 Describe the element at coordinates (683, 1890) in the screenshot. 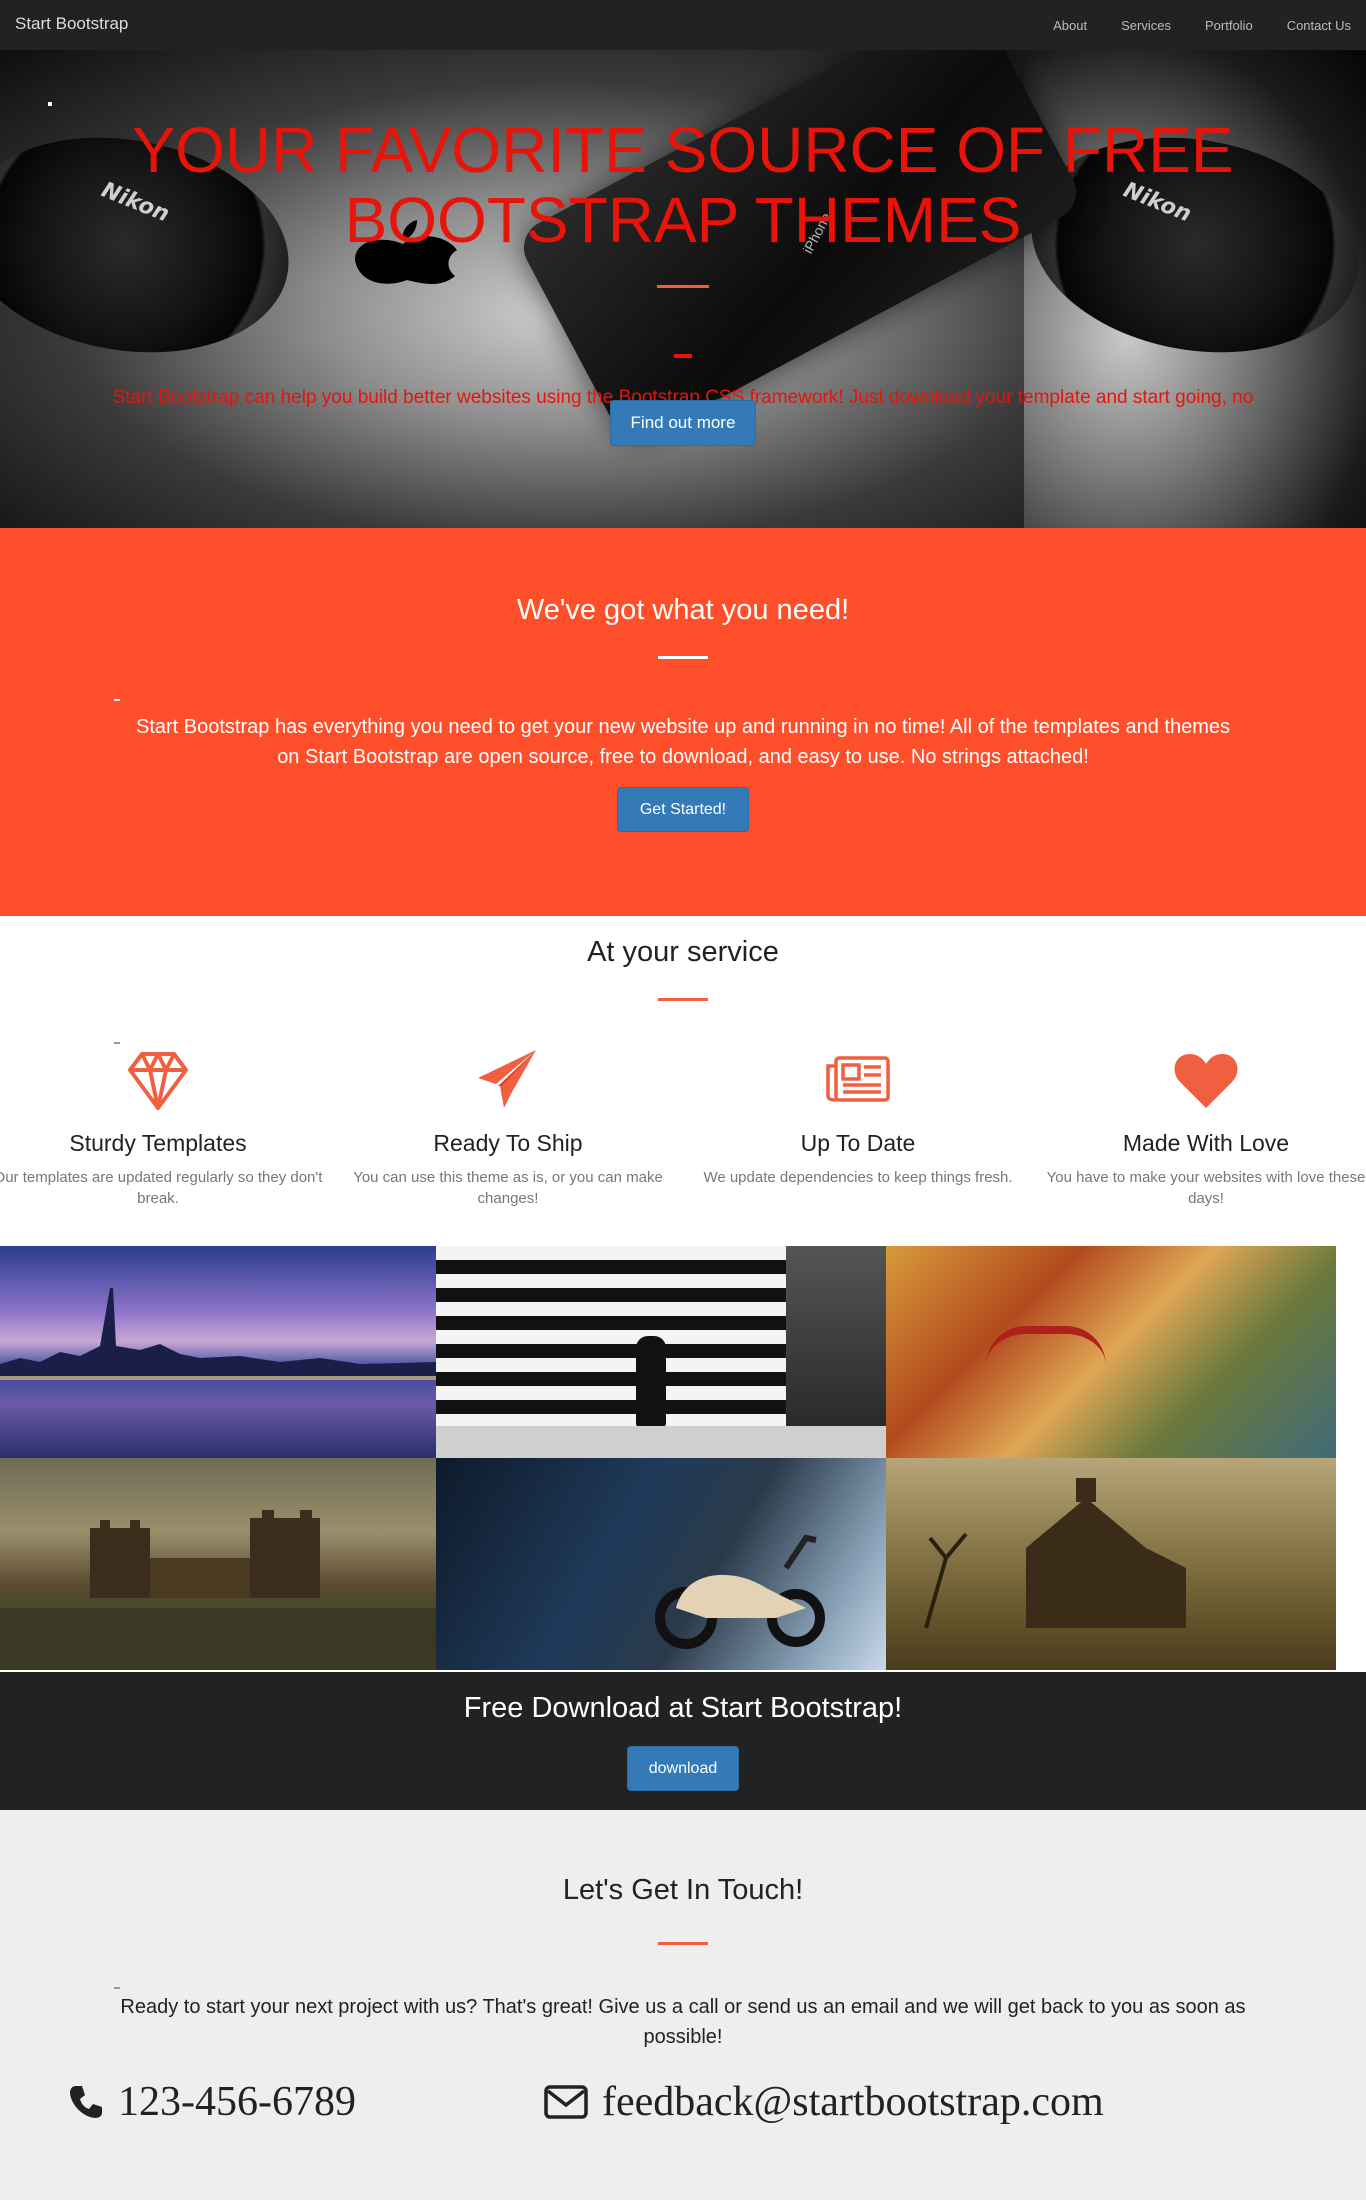

I see `contact-heading: Let's Get In Touch!` at that location.